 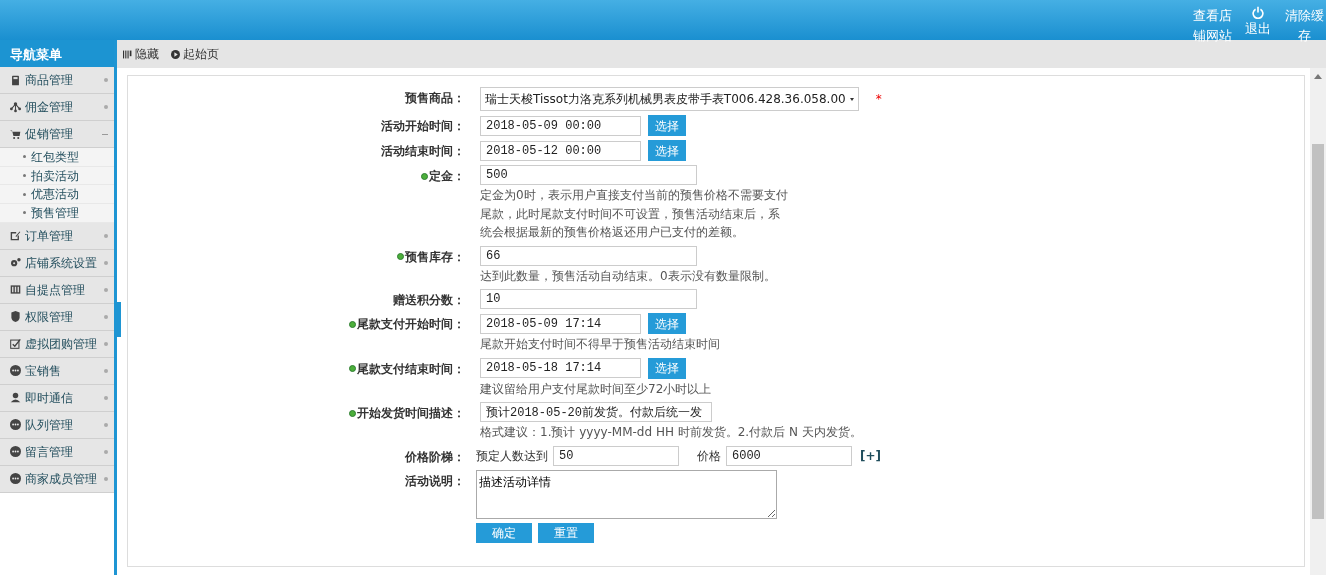 I want to click on sidebar-item: 留言管理, so click(x=57, y=452).